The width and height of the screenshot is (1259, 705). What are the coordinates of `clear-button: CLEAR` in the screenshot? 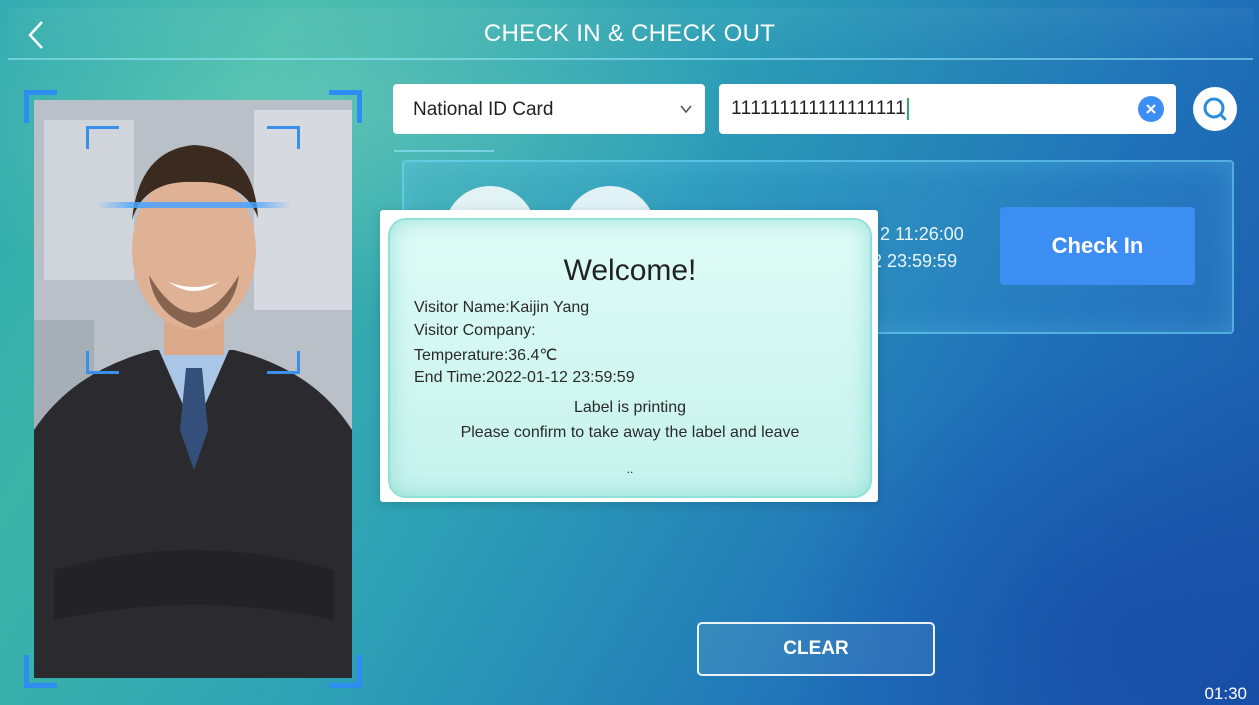 It's located at (816, 649).